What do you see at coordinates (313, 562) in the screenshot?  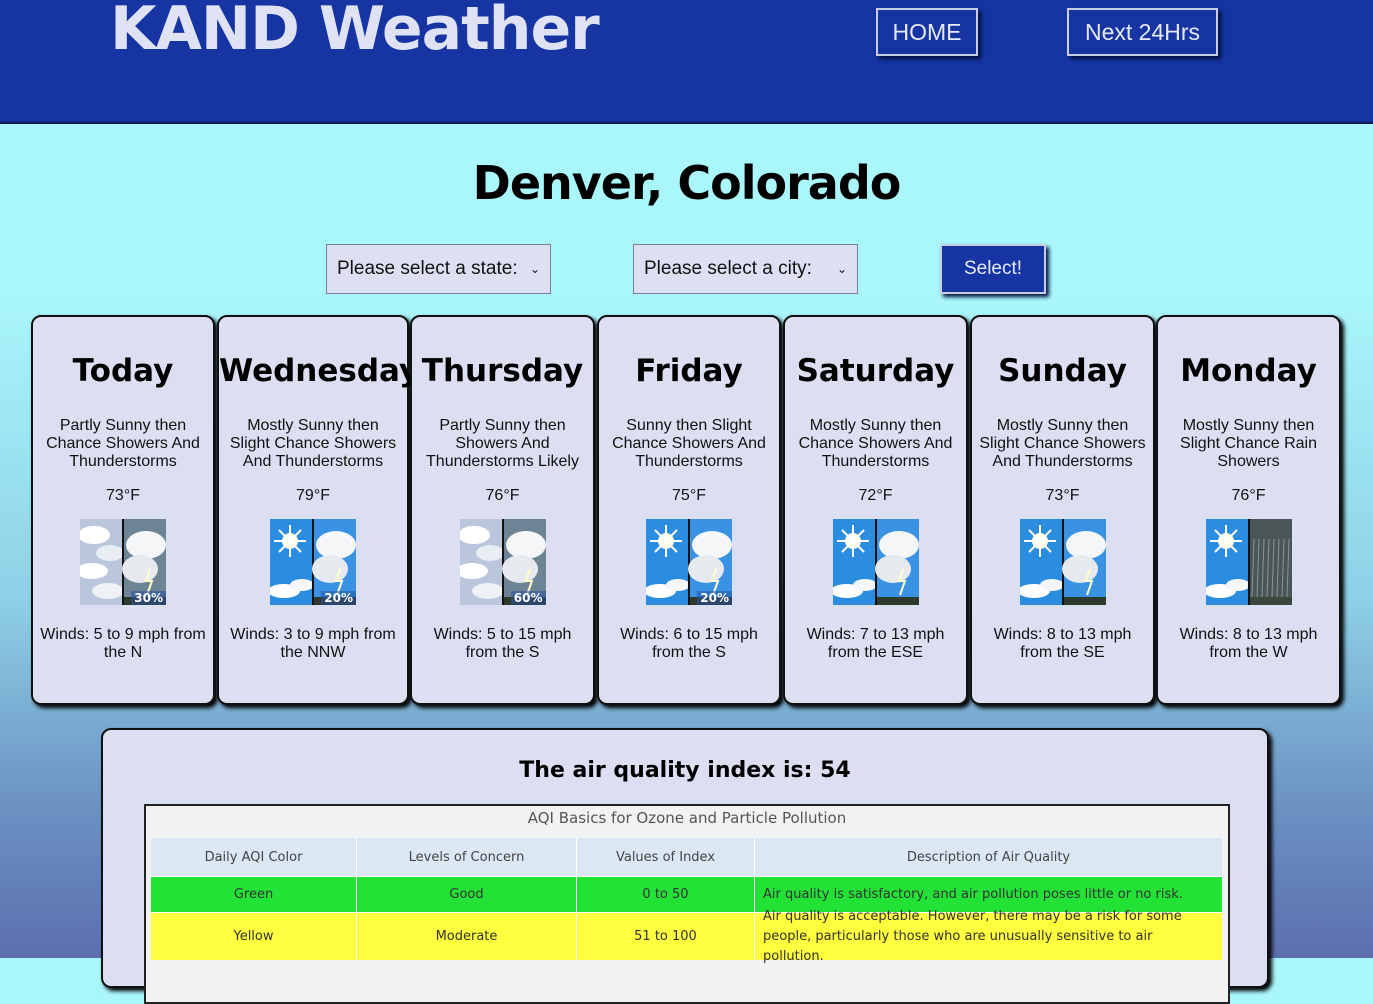 I see `mostly-sunny-tstorms-icon: 20%` at bounding box center [313, 562].